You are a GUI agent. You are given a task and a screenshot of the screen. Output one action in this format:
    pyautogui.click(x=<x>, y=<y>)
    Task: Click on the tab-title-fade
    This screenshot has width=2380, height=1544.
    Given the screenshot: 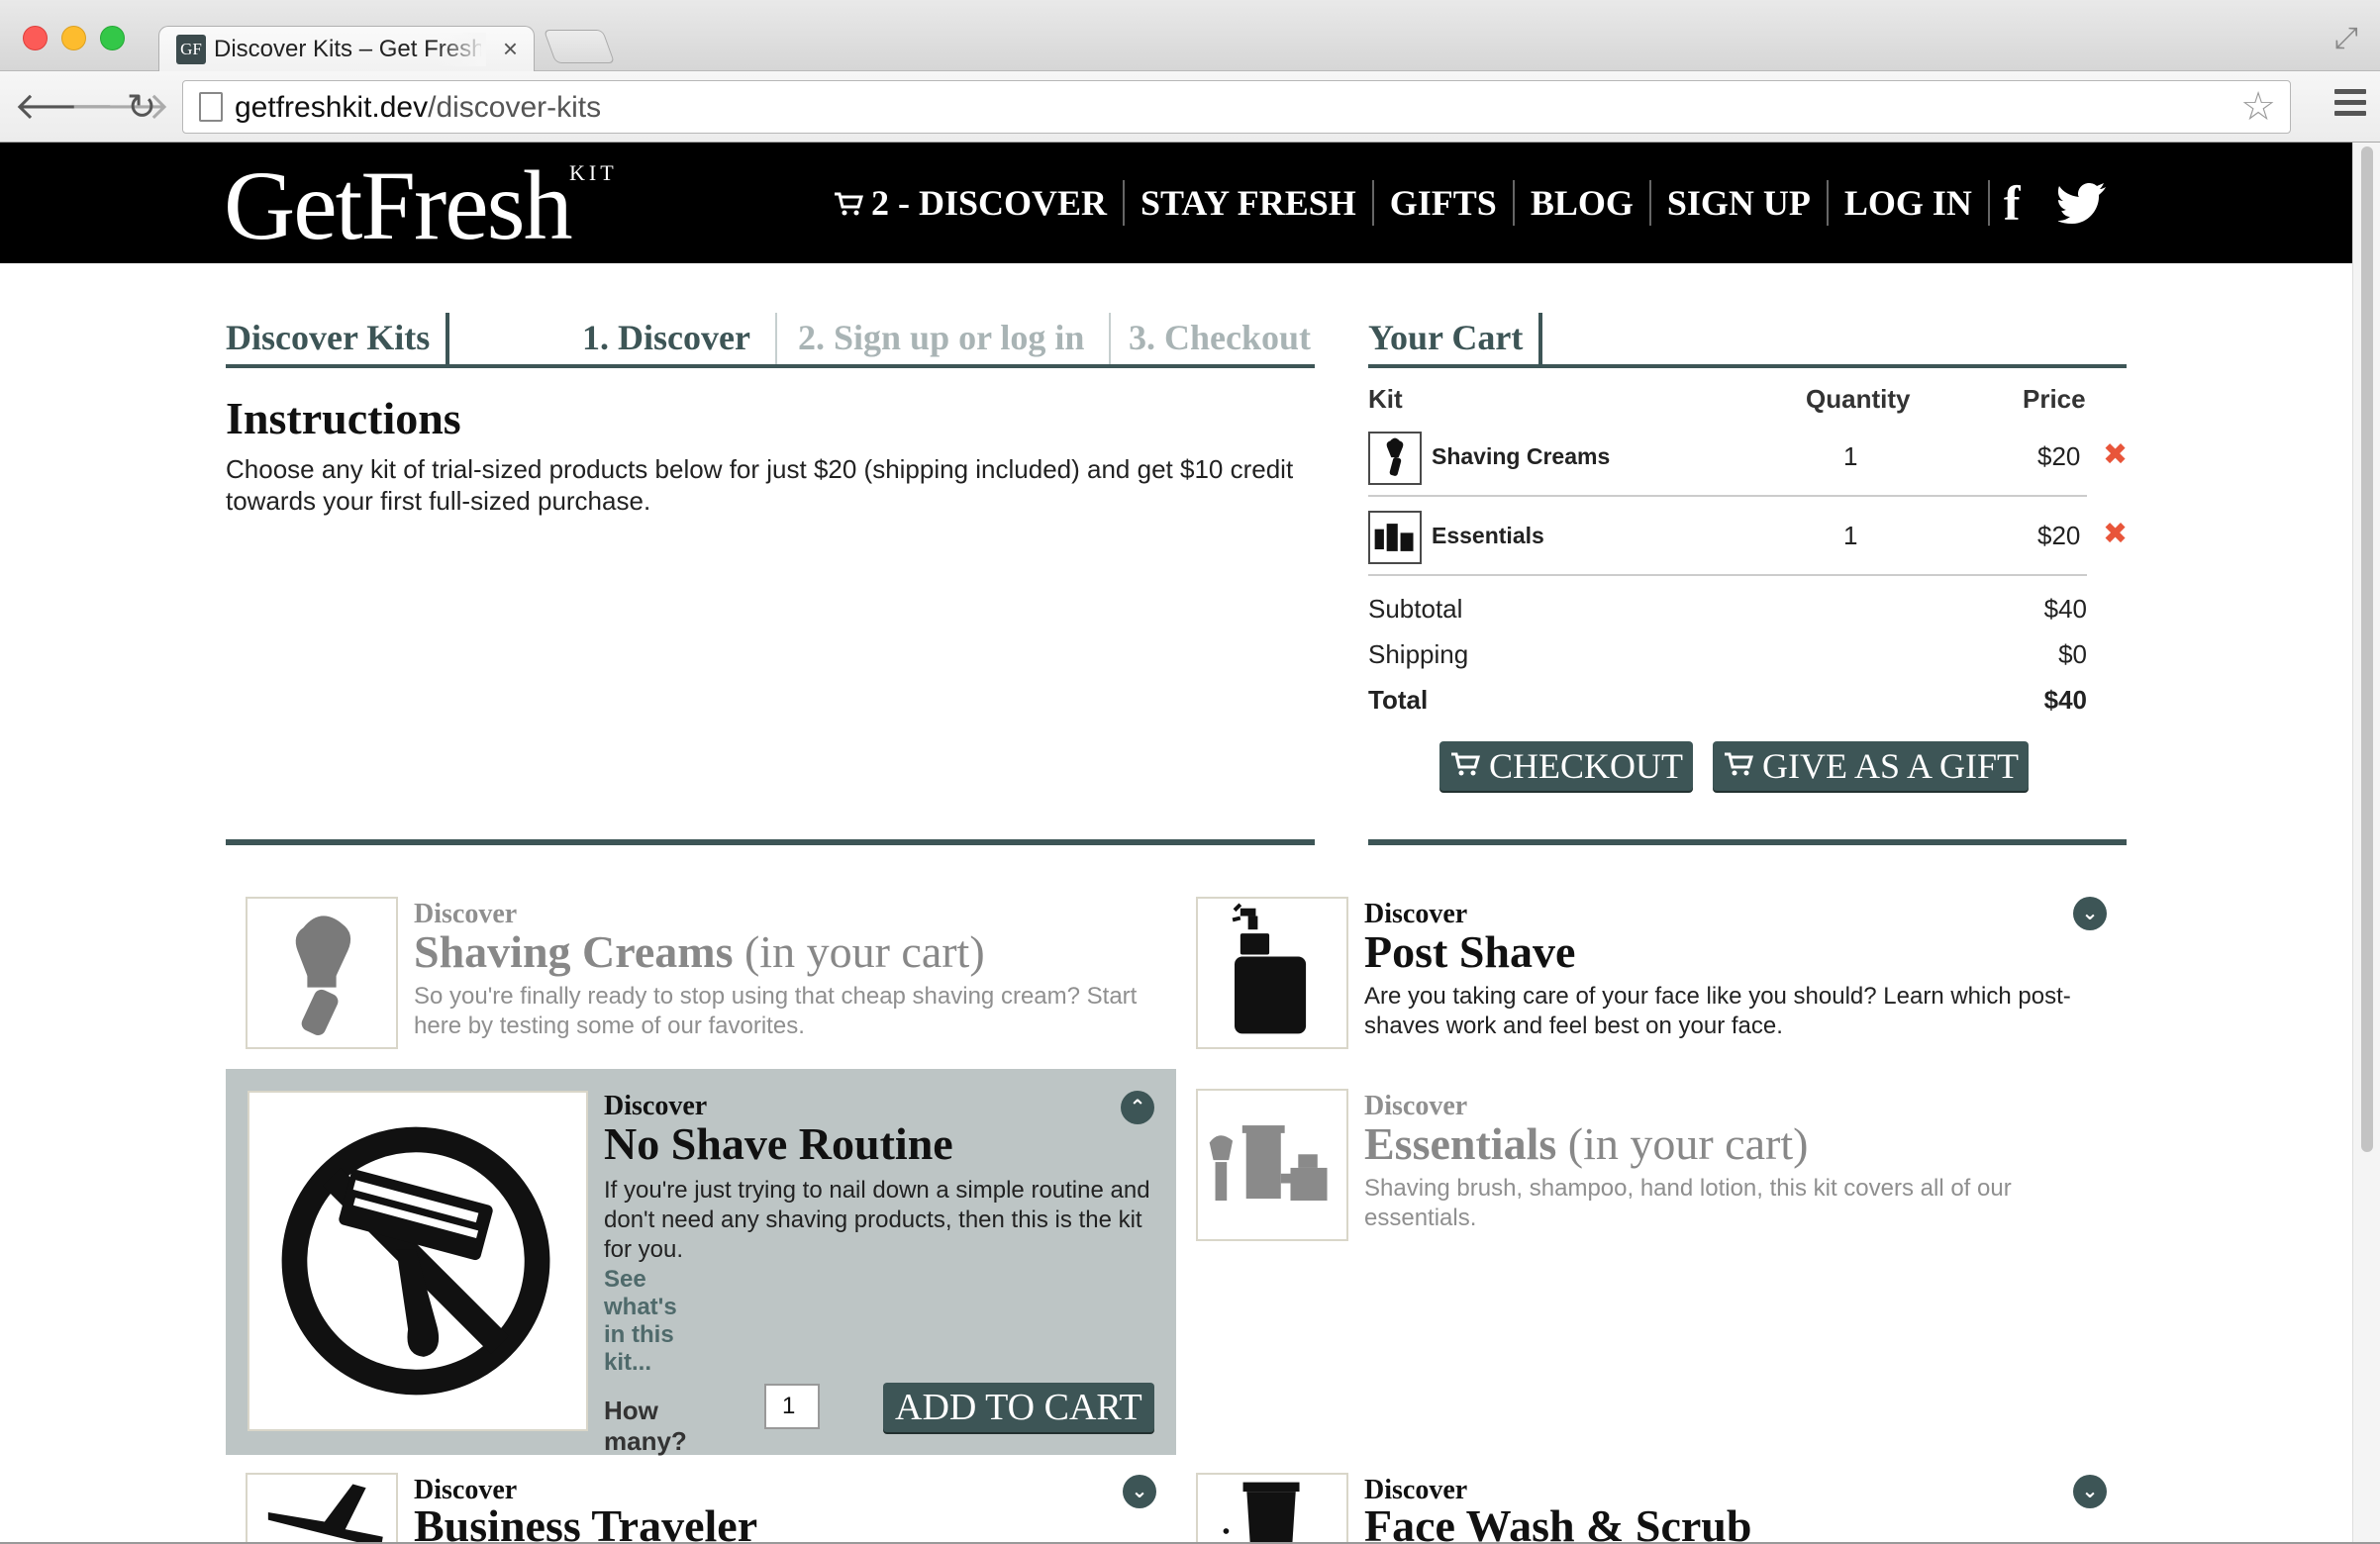 What is the action you would take?
    pyautogui.click(x=461, y=50)
    